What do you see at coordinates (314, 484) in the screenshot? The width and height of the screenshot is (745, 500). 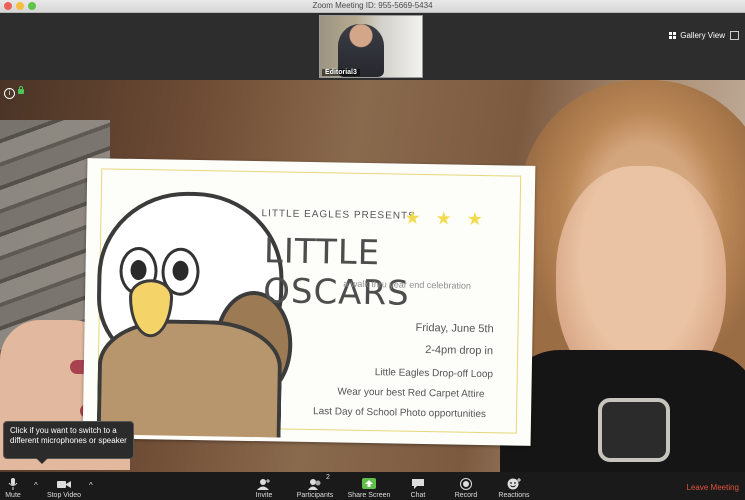 I see `participants-icon` at bounding box center [314, 484].